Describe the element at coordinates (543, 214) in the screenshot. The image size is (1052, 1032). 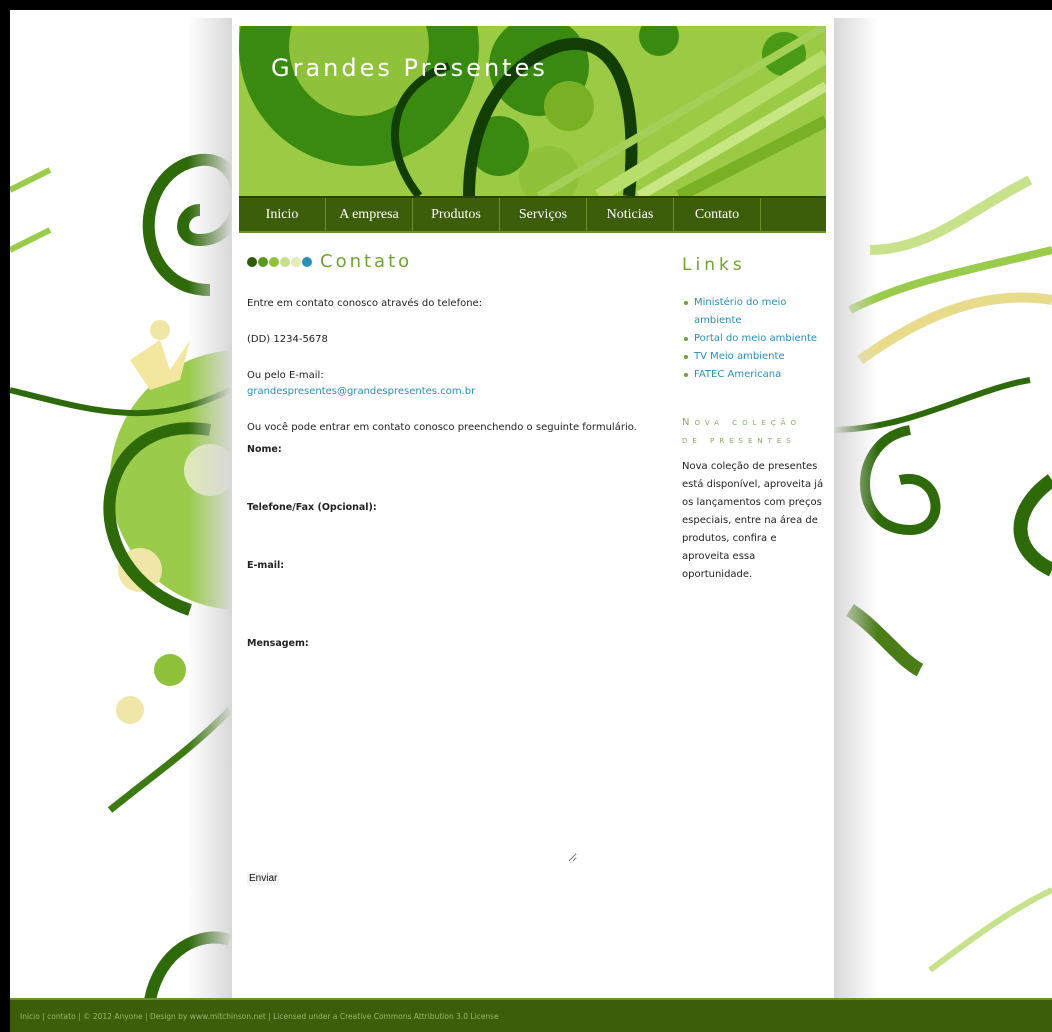
I see `menu-item-servicos: Serviços` at that location.